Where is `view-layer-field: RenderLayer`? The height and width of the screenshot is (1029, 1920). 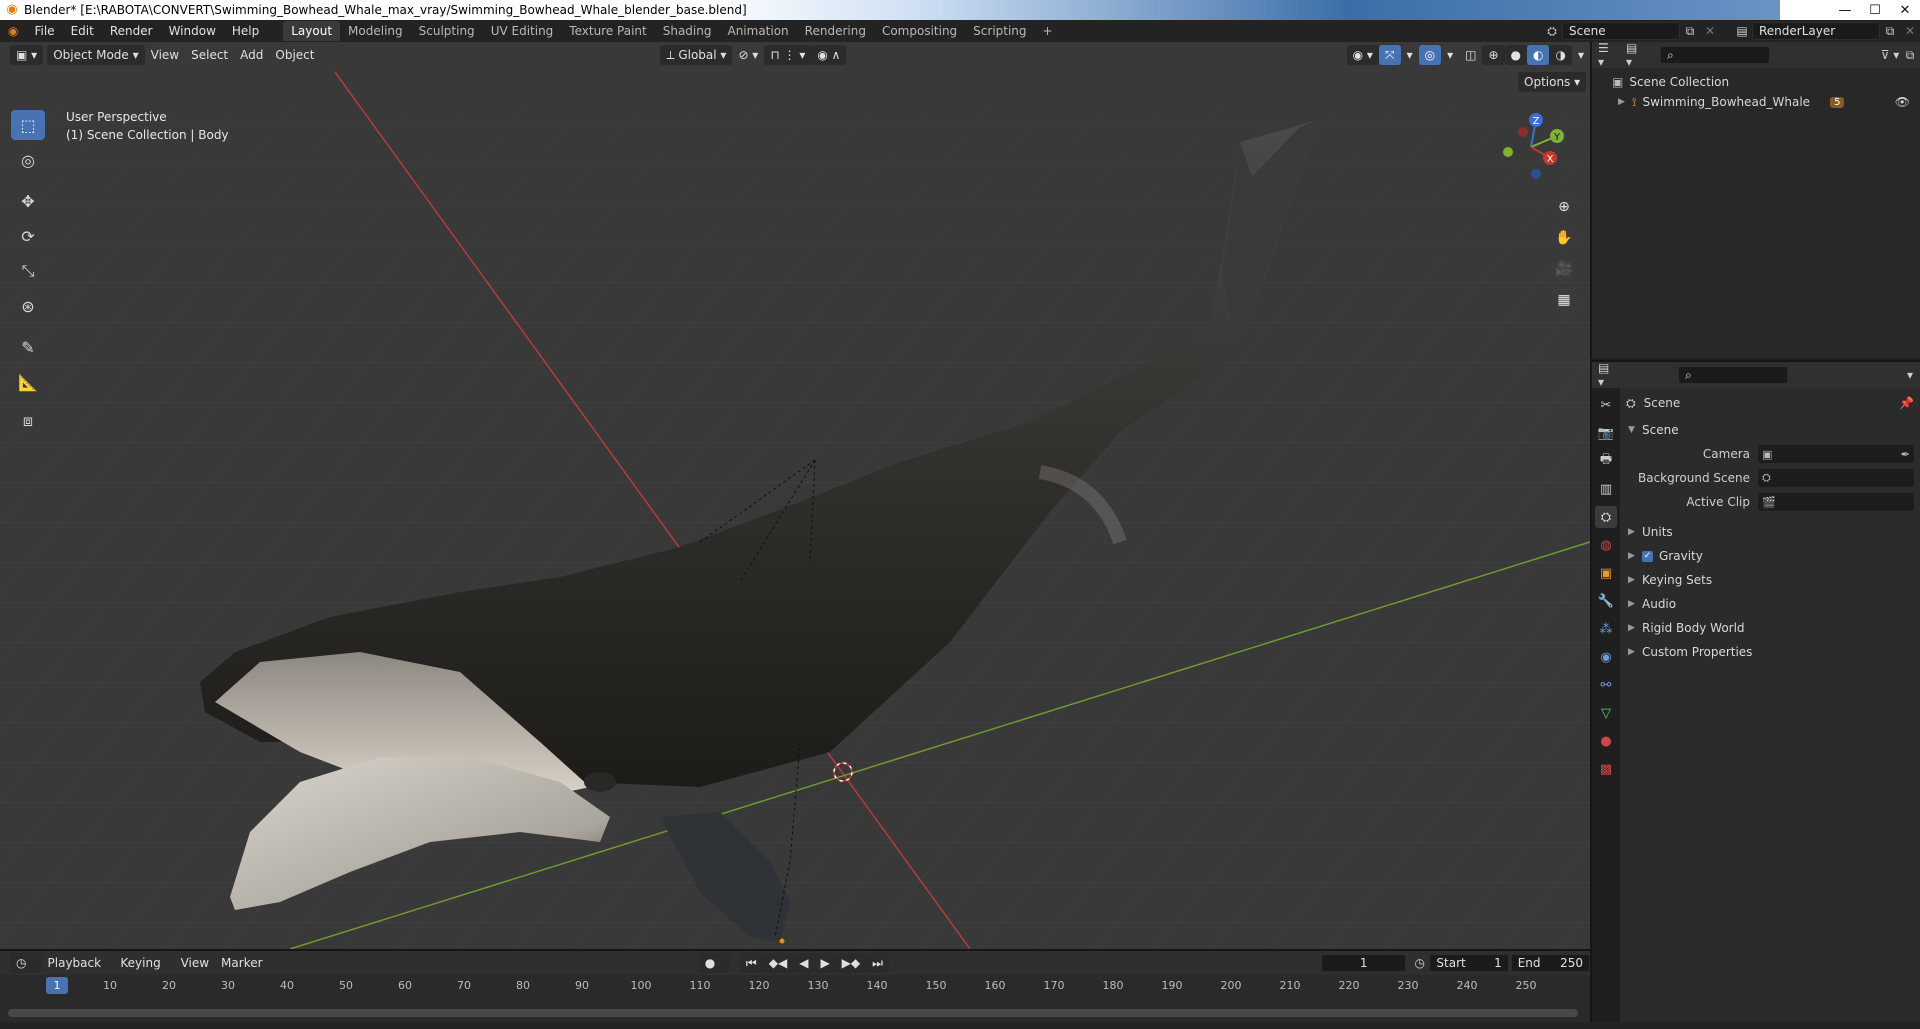
view-layer-field: RenderLayer is located at coordinates (1816, 31).